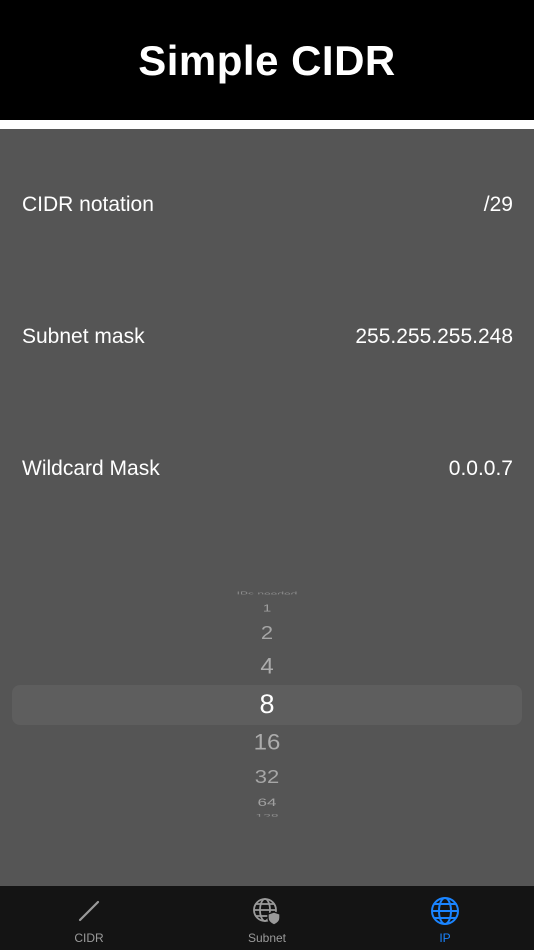 Image resolution: width=534 pixels, height=950 pixels. What do you see at coordinates (267, 633) in the screenshot?
I see `picker-option: 2` at bounding box center [267, 633].